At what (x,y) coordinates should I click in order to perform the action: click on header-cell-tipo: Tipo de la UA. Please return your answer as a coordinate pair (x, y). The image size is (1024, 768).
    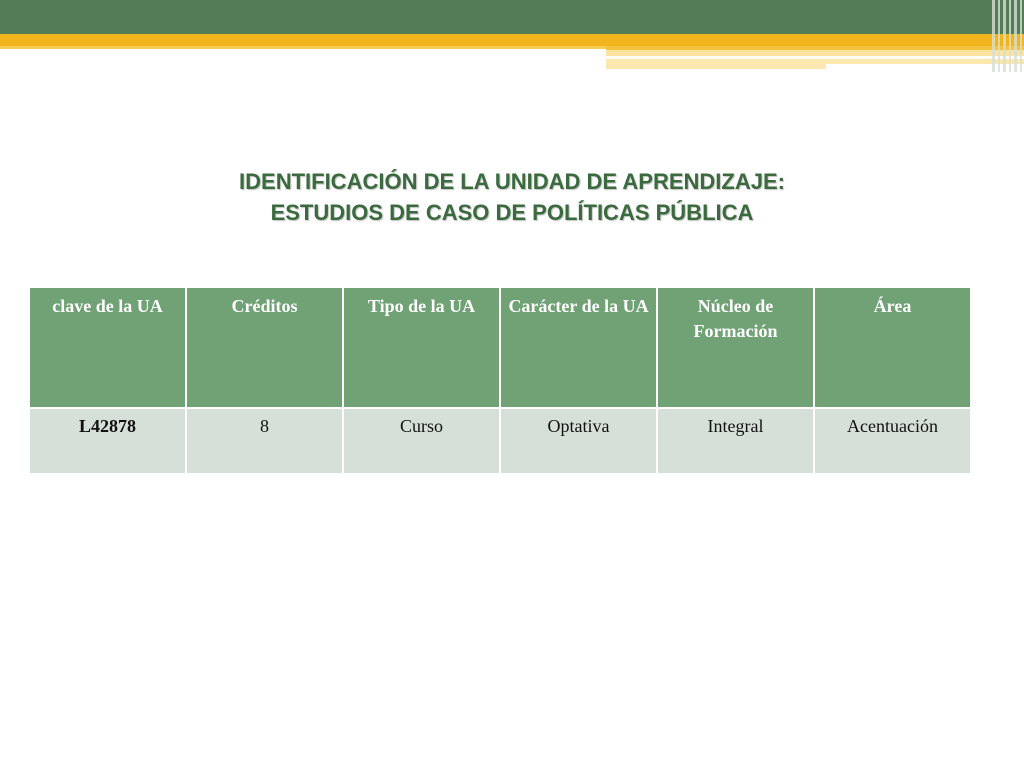
    Looking at the image, I should click on (421, 347).